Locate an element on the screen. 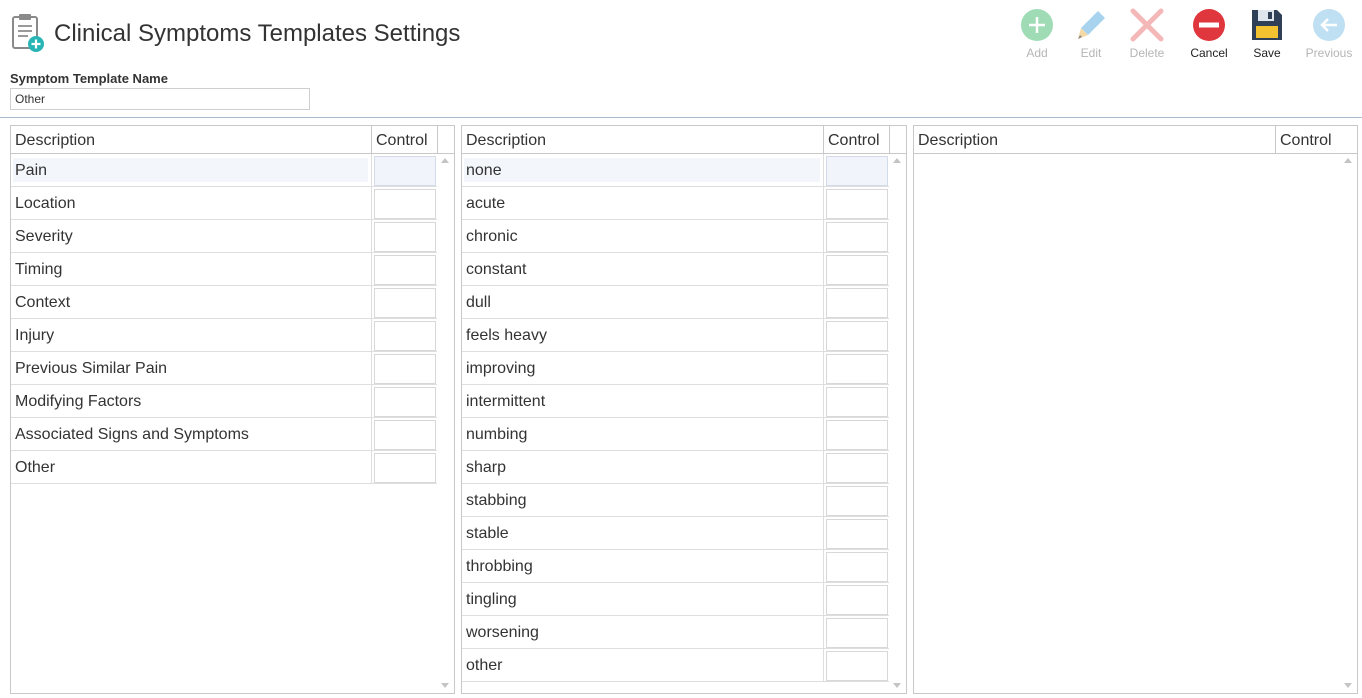 This screenshot has height=698, width=1362. row-description: Associated Signs and Symptoms is located at coordinates (191, 434).